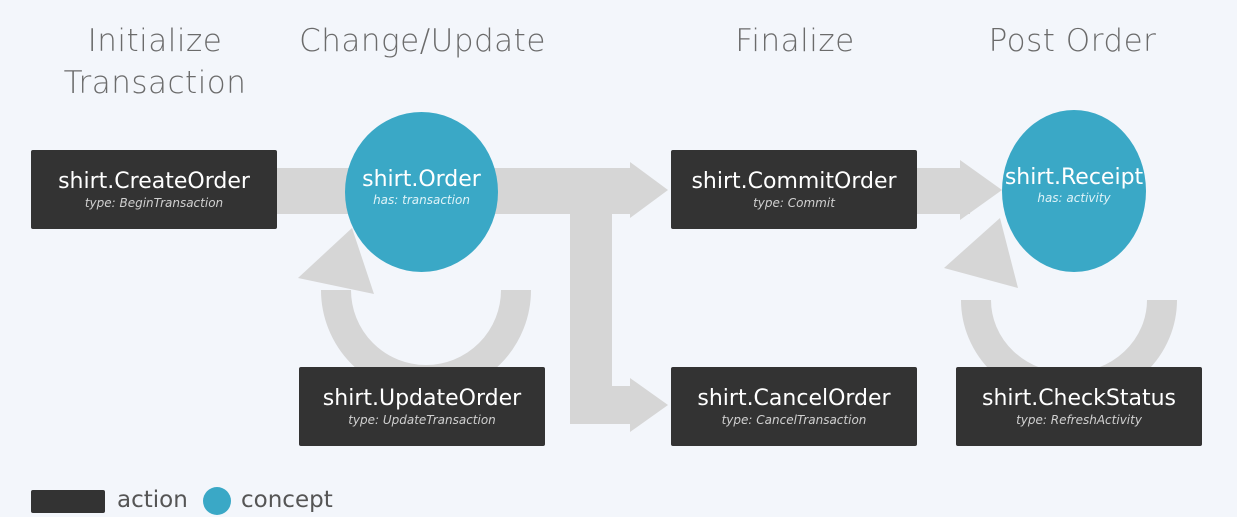 This screenshot has height=517, width=1237. What do you see at coordinates (649, 190) in the screenshot?
I see `arrow-to-commit` at bounding box center [649, 190].